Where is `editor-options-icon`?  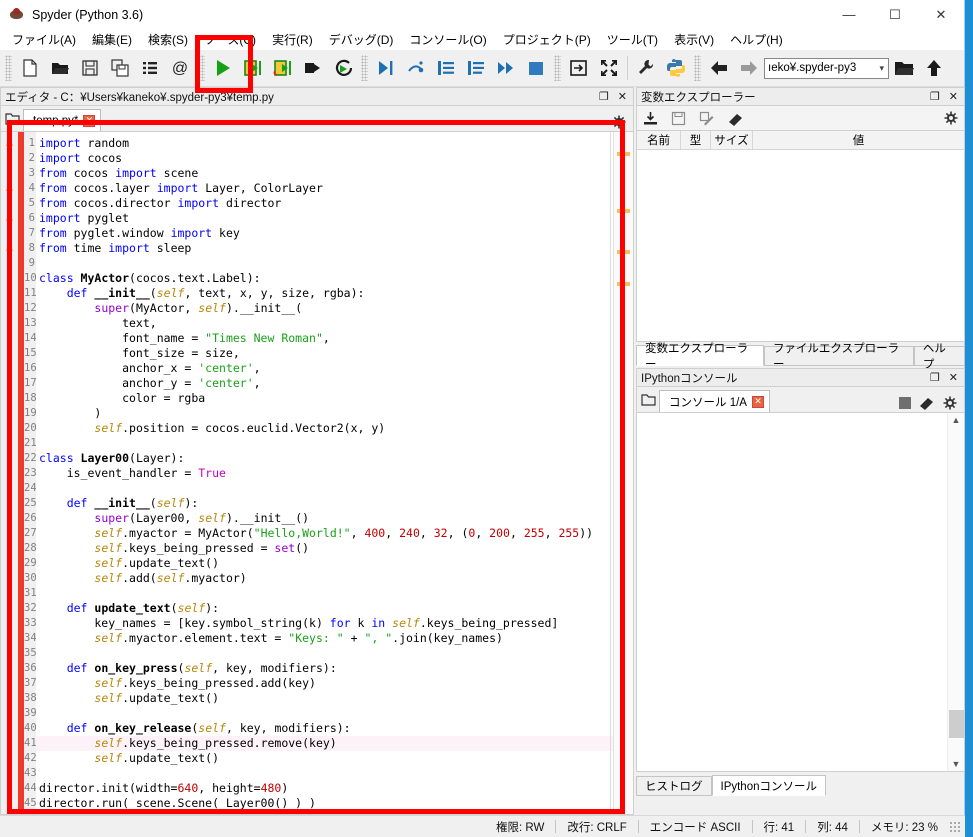 editor-options-icon is located at coordinates (619, 122).